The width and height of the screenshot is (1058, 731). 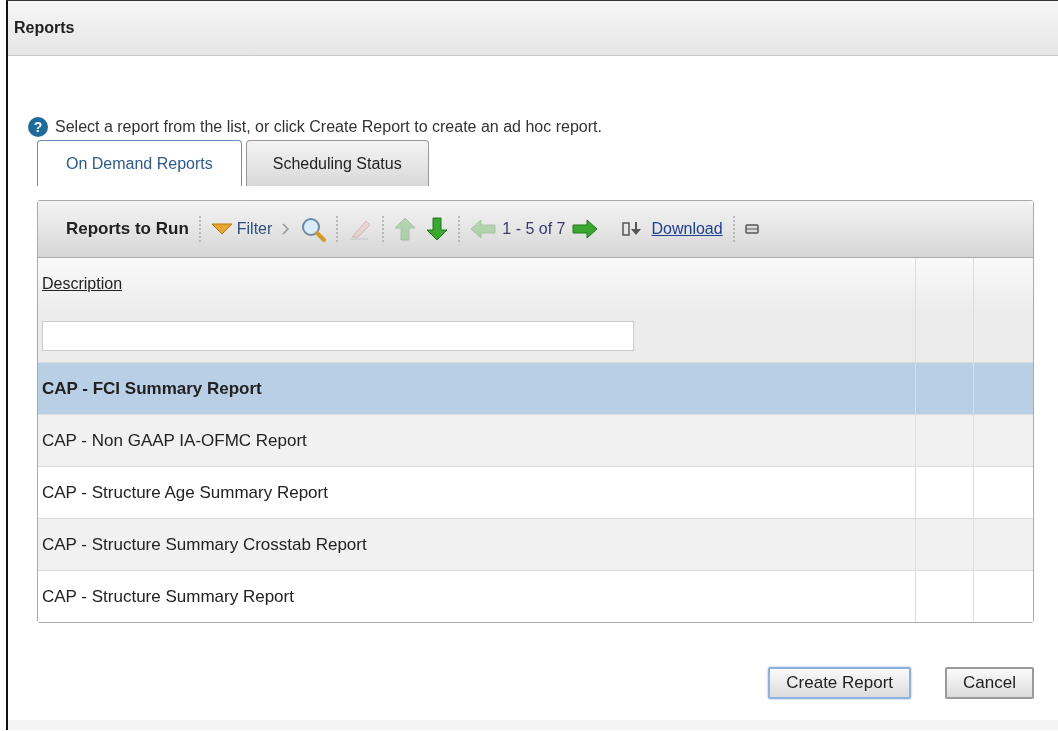 I want to click on table-row: CAP - Structure Summary Report, so click(x=535, y=596).